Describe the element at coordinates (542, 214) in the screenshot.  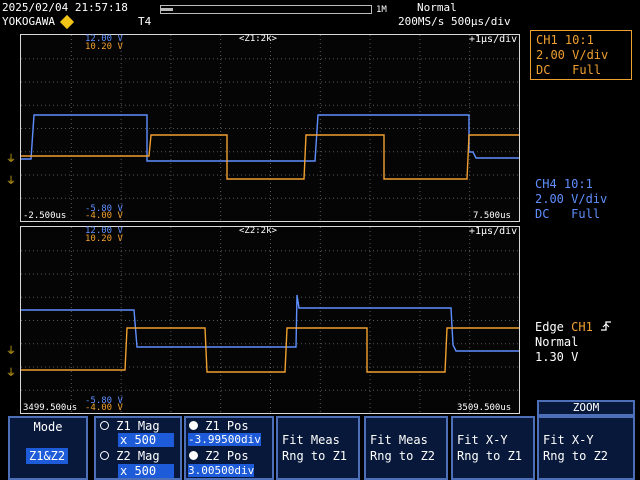
I see `ch4-coupling: DC` at that location.